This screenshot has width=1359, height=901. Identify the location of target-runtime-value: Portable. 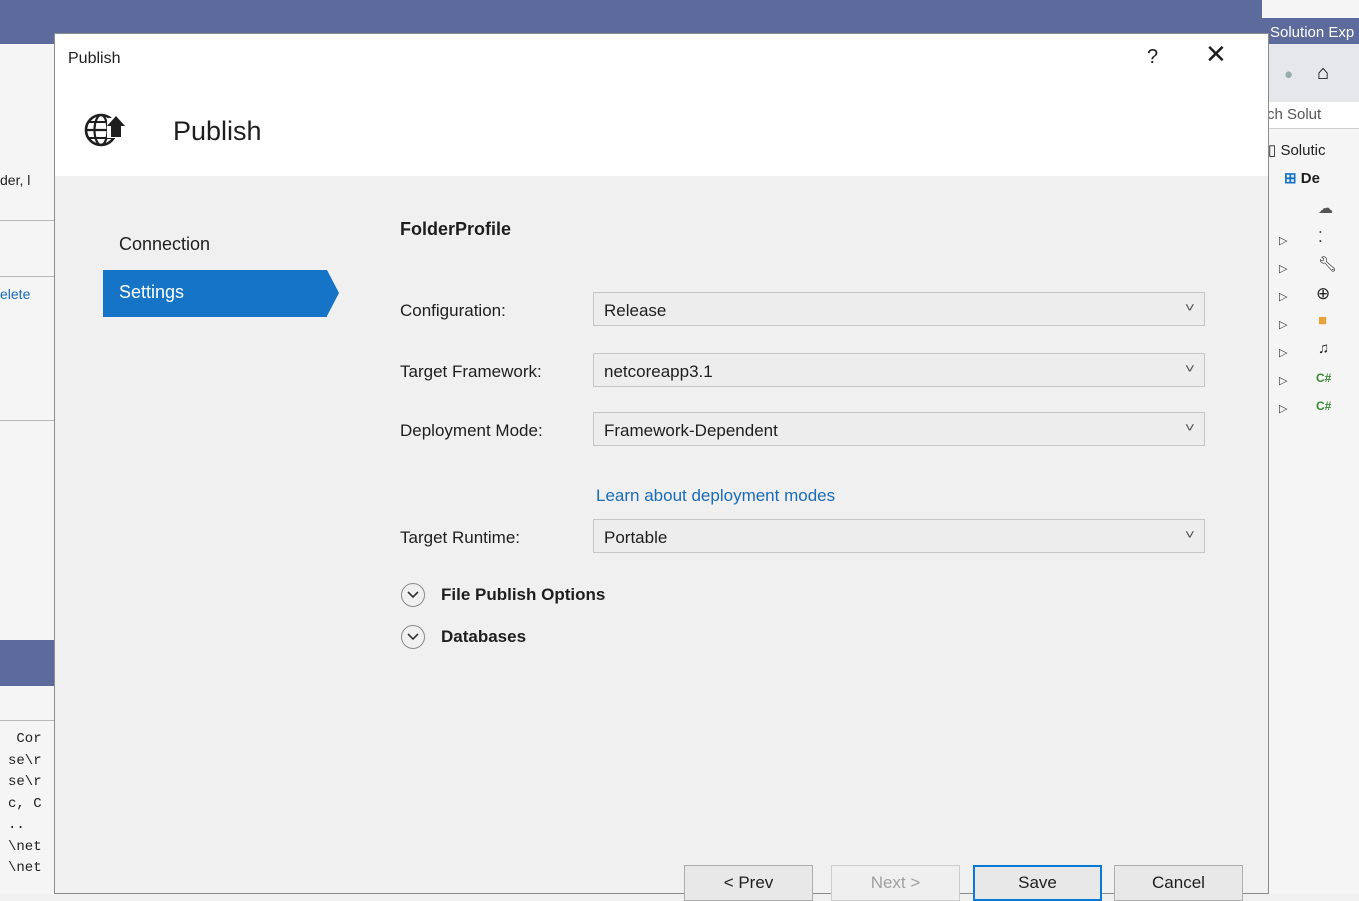
(636, 537).